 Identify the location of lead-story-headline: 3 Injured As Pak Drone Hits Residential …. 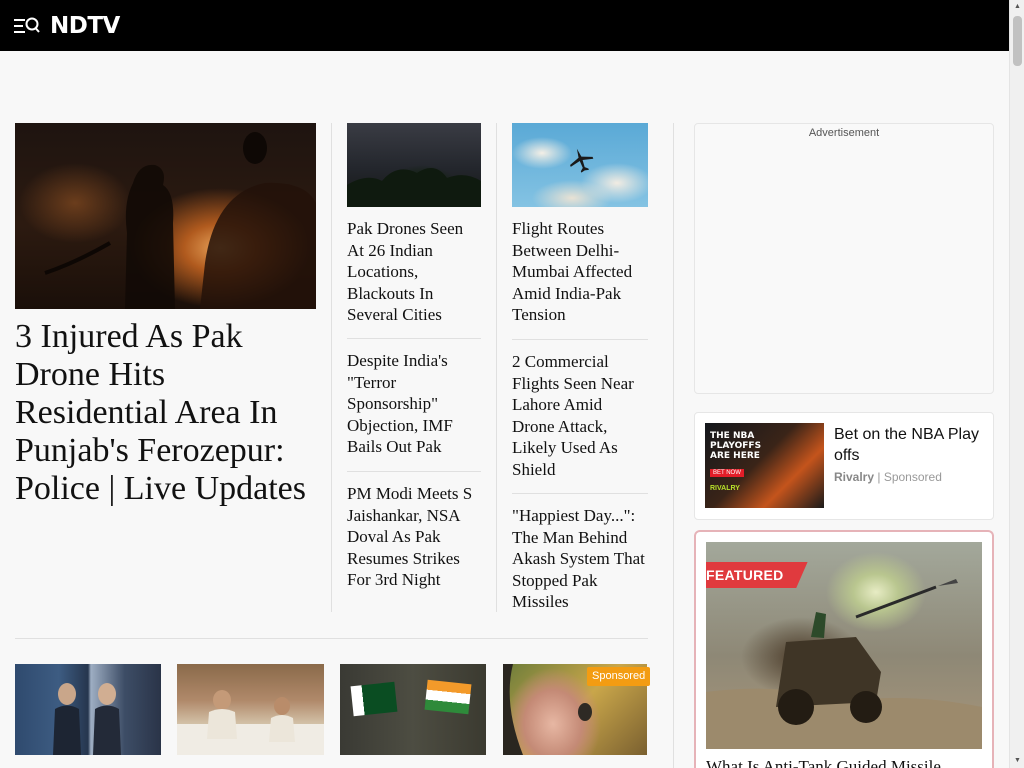
(165, 413).